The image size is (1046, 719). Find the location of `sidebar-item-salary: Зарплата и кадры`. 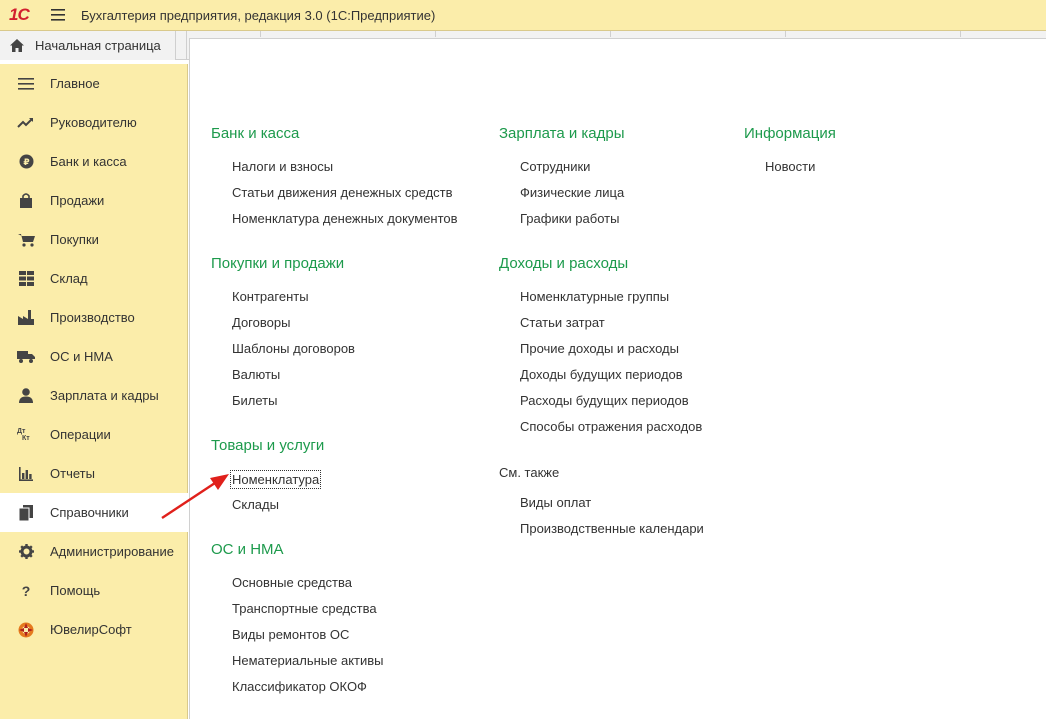

sidebar-item-salary: Зарплата и кадры is located at coordinates (94, 395).